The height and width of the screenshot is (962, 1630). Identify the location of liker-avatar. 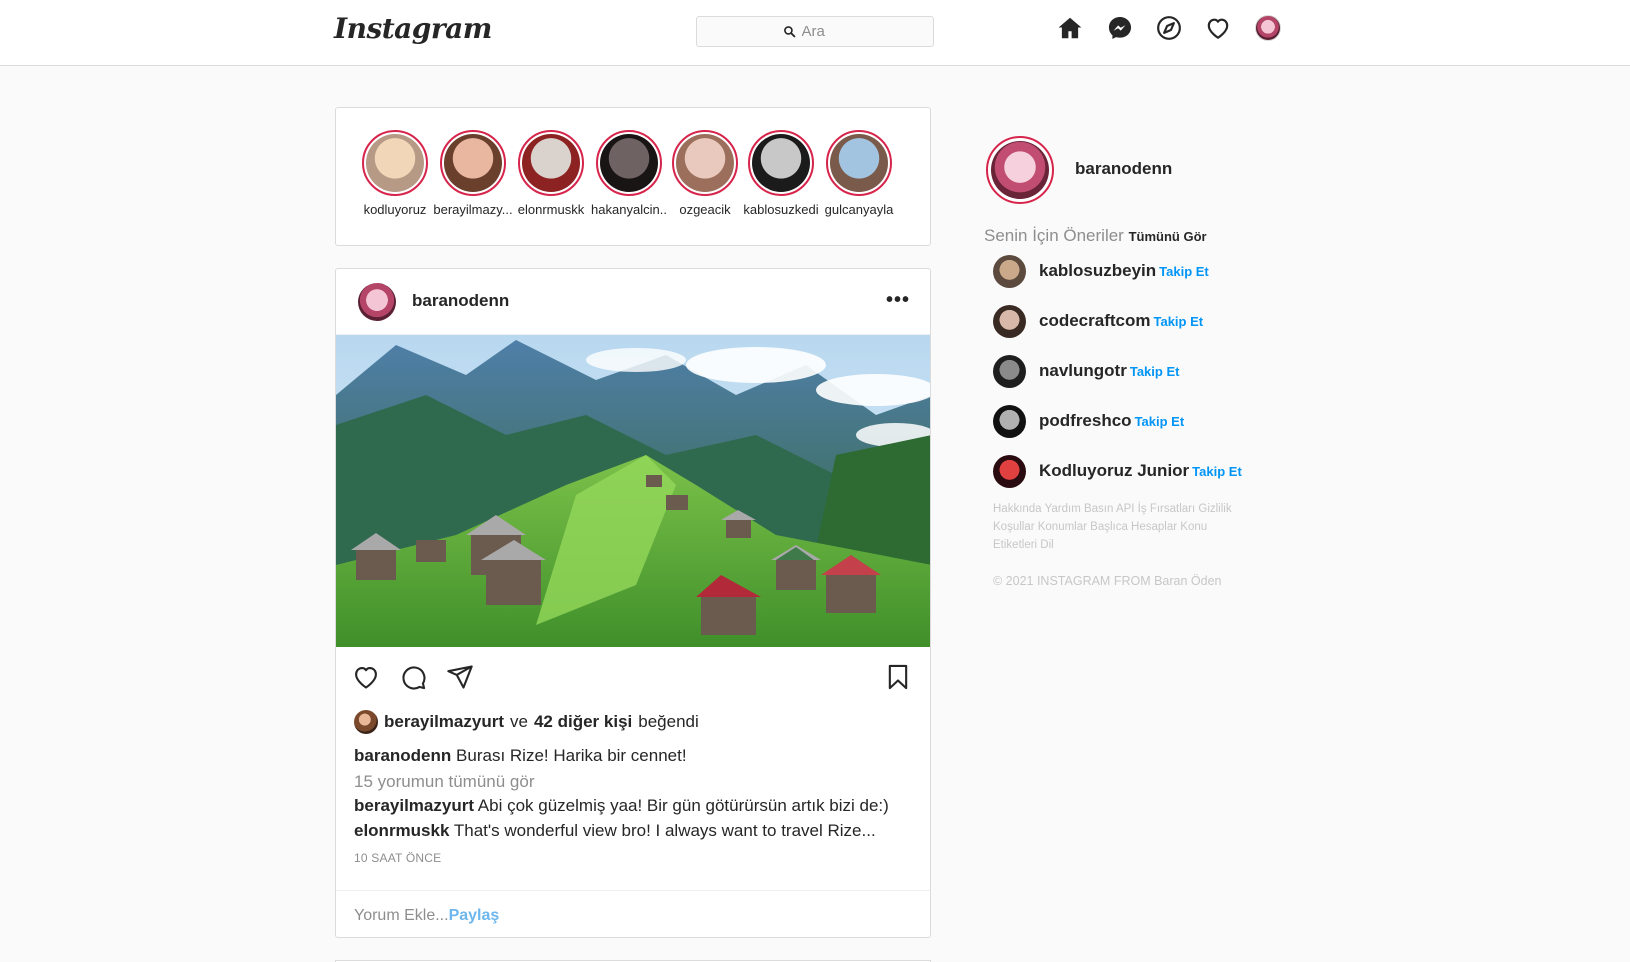
(366, 722).